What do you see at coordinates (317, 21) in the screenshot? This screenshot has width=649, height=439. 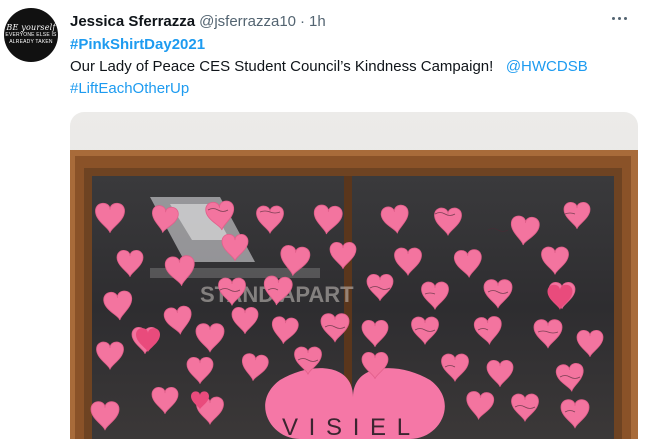 I see `tweet-time: 1h` at bounding box center [317, 21].